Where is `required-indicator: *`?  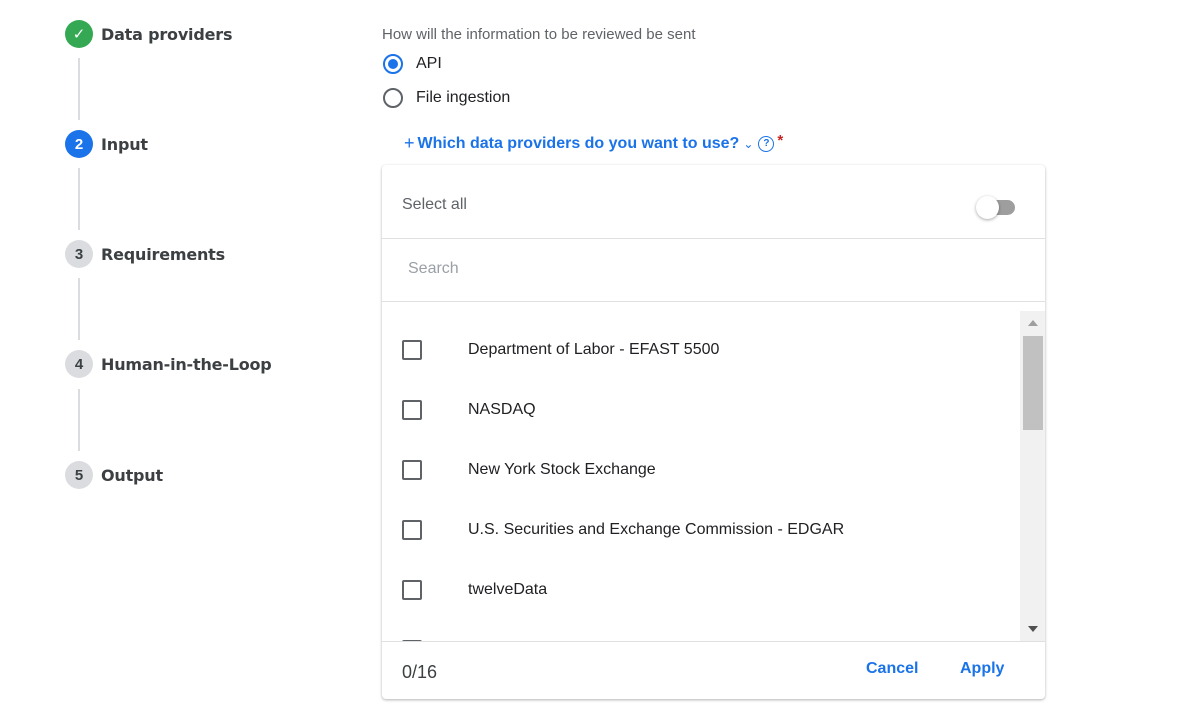
required-indicator: * is located at coordinates (780, 140).